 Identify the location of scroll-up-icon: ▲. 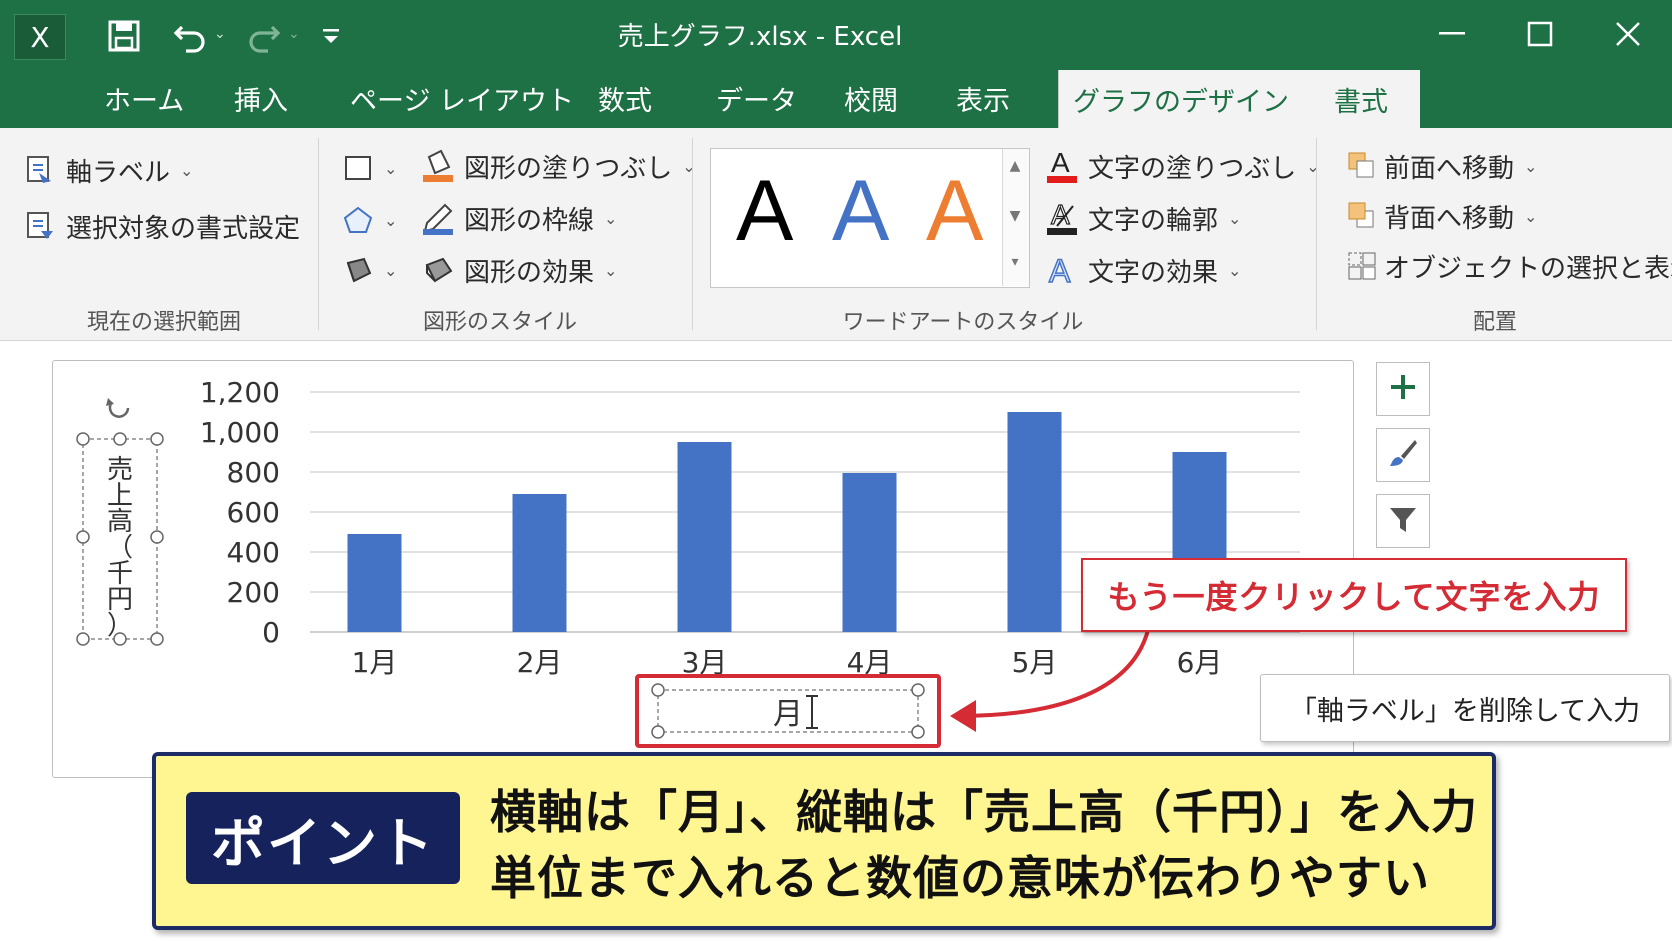
(1015, 166).